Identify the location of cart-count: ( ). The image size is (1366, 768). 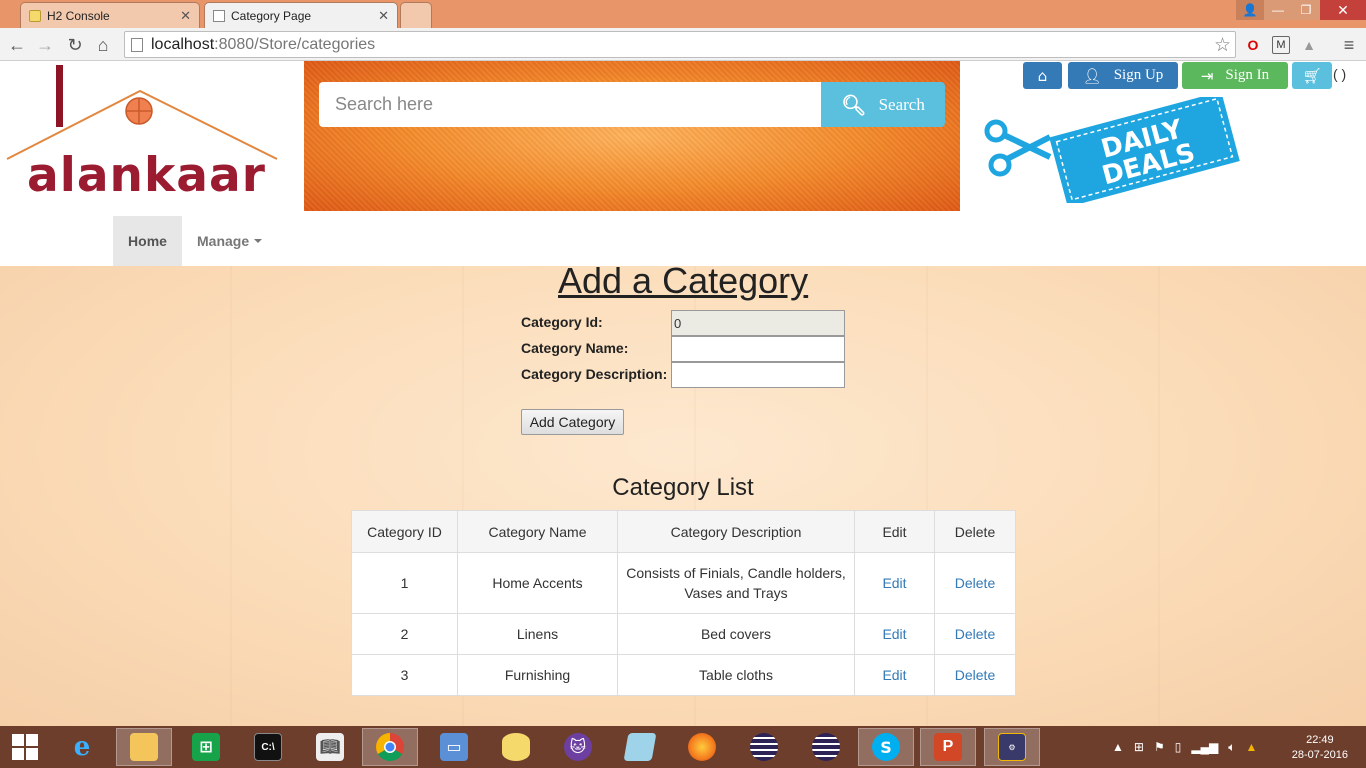
(1340, 74).